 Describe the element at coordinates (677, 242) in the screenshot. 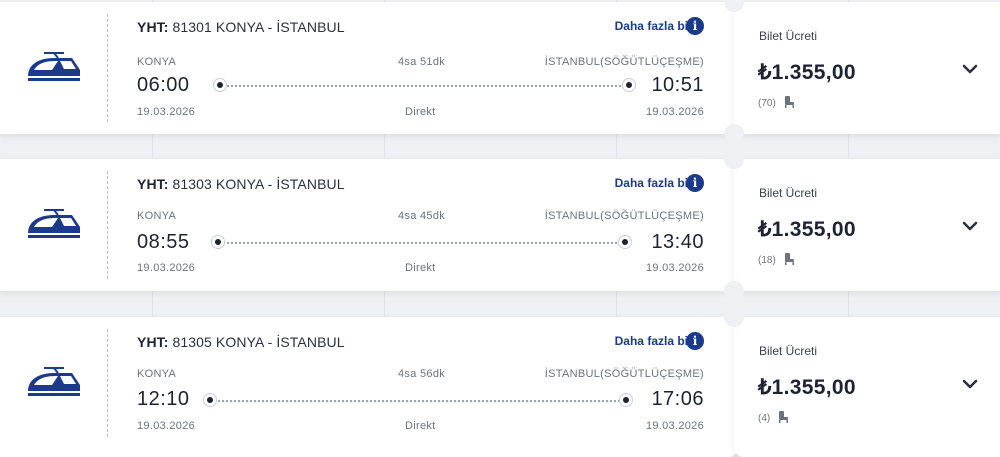

I see `arrival-time: 13:40` at that location.